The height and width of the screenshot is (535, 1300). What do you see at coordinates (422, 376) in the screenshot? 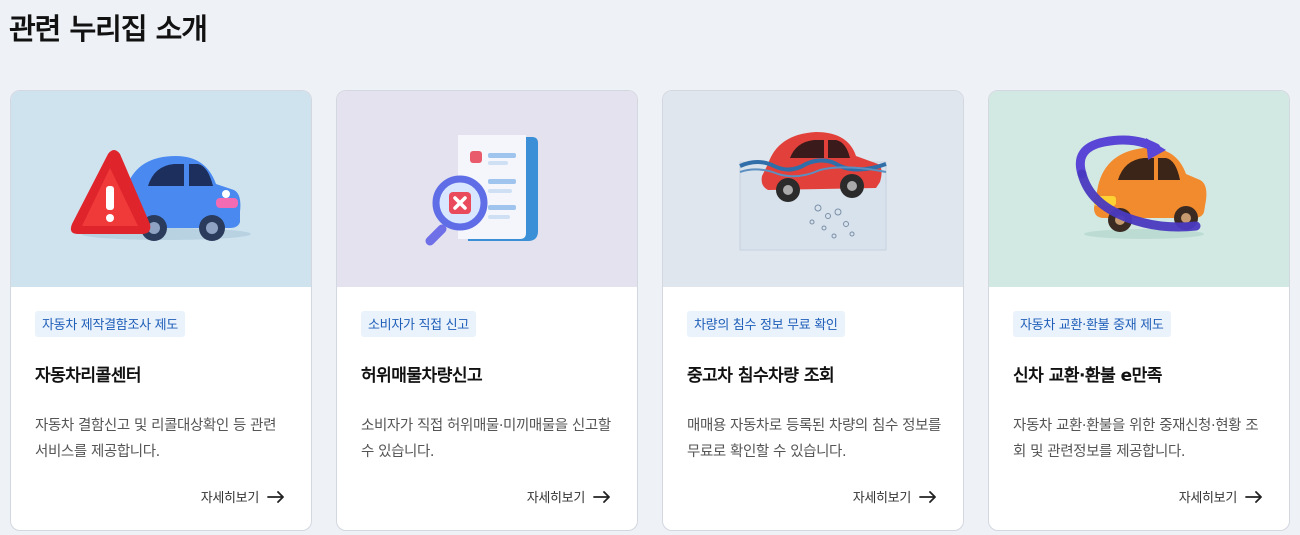
I see `card-title: 허위매물차량신고` at bounding box center [422, 376].